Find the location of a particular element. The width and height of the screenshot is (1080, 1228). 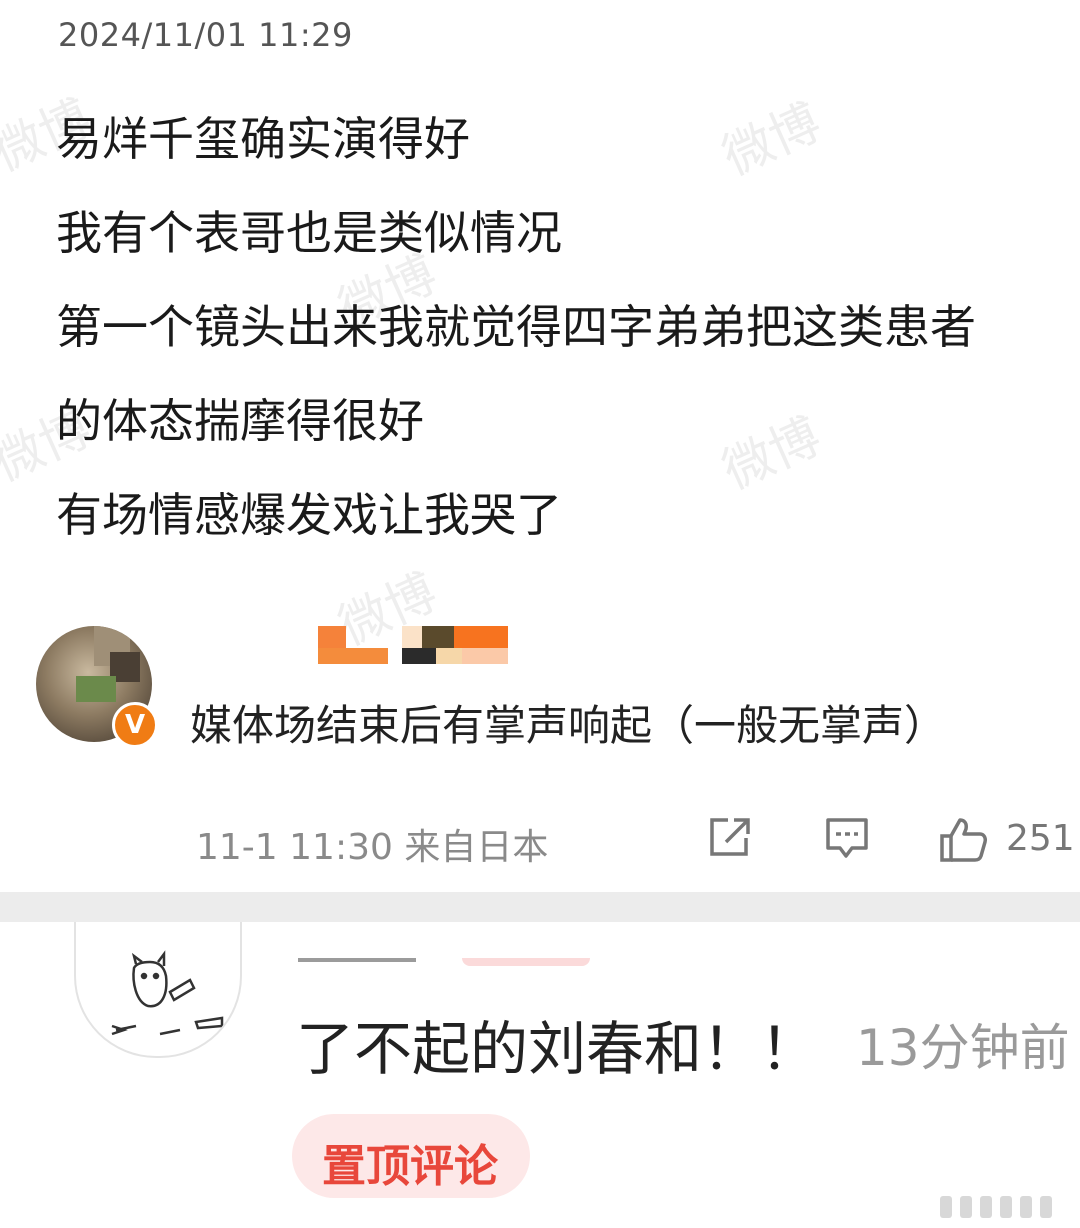

post-time-source: 11-1 11:30 来自日本 is located at coordinates (372, 847).